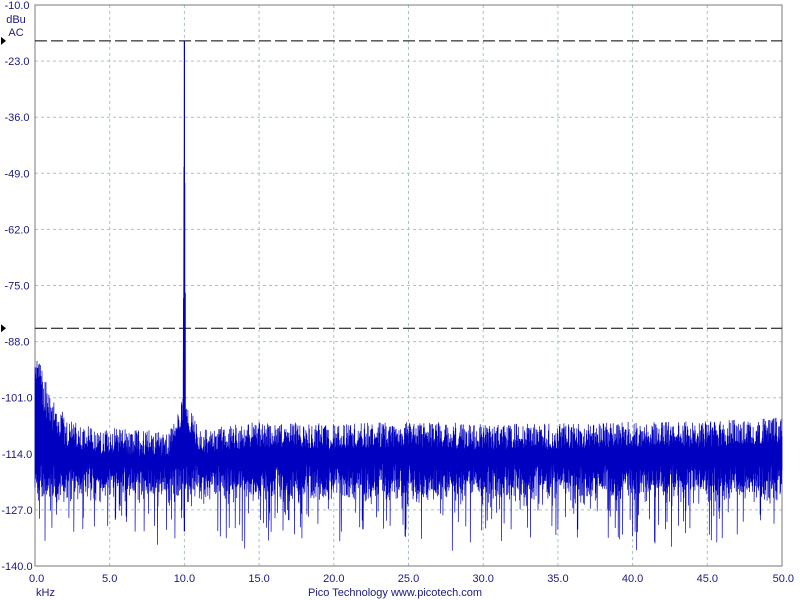 This screenshot has width=800, height=600. I want to click on y-tick-label: -10.0, so click(16, 6).